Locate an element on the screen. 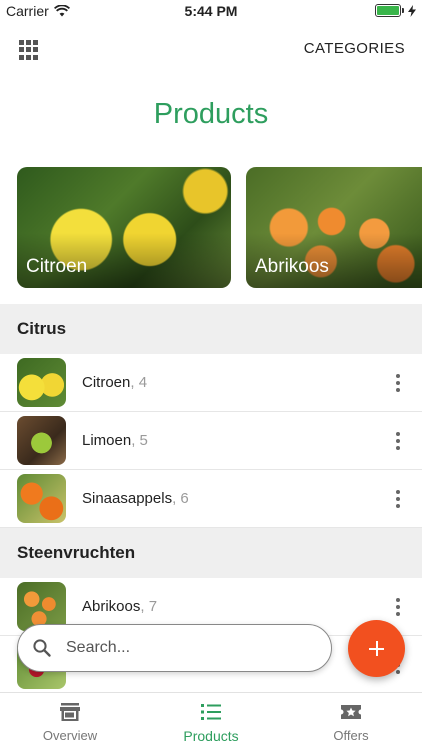 The width and height of the screenshot is (422, 750). page-title: Products is located at coordinates (211, 114).